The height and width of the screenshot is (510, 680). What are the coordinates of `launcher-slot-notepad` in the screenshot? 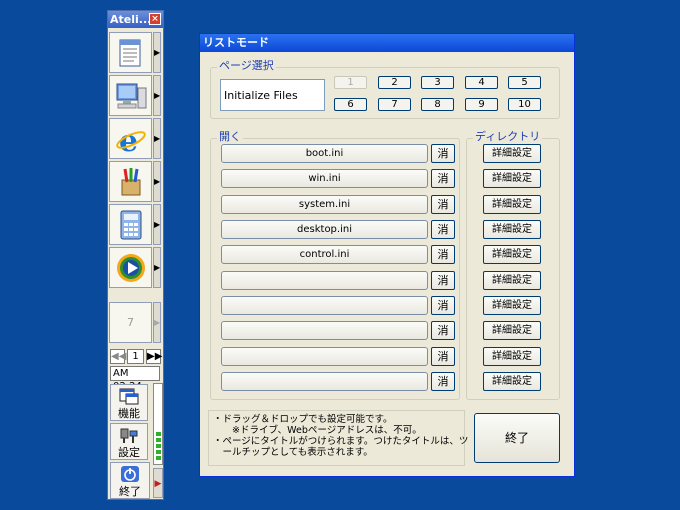 It's located at (130, 52).